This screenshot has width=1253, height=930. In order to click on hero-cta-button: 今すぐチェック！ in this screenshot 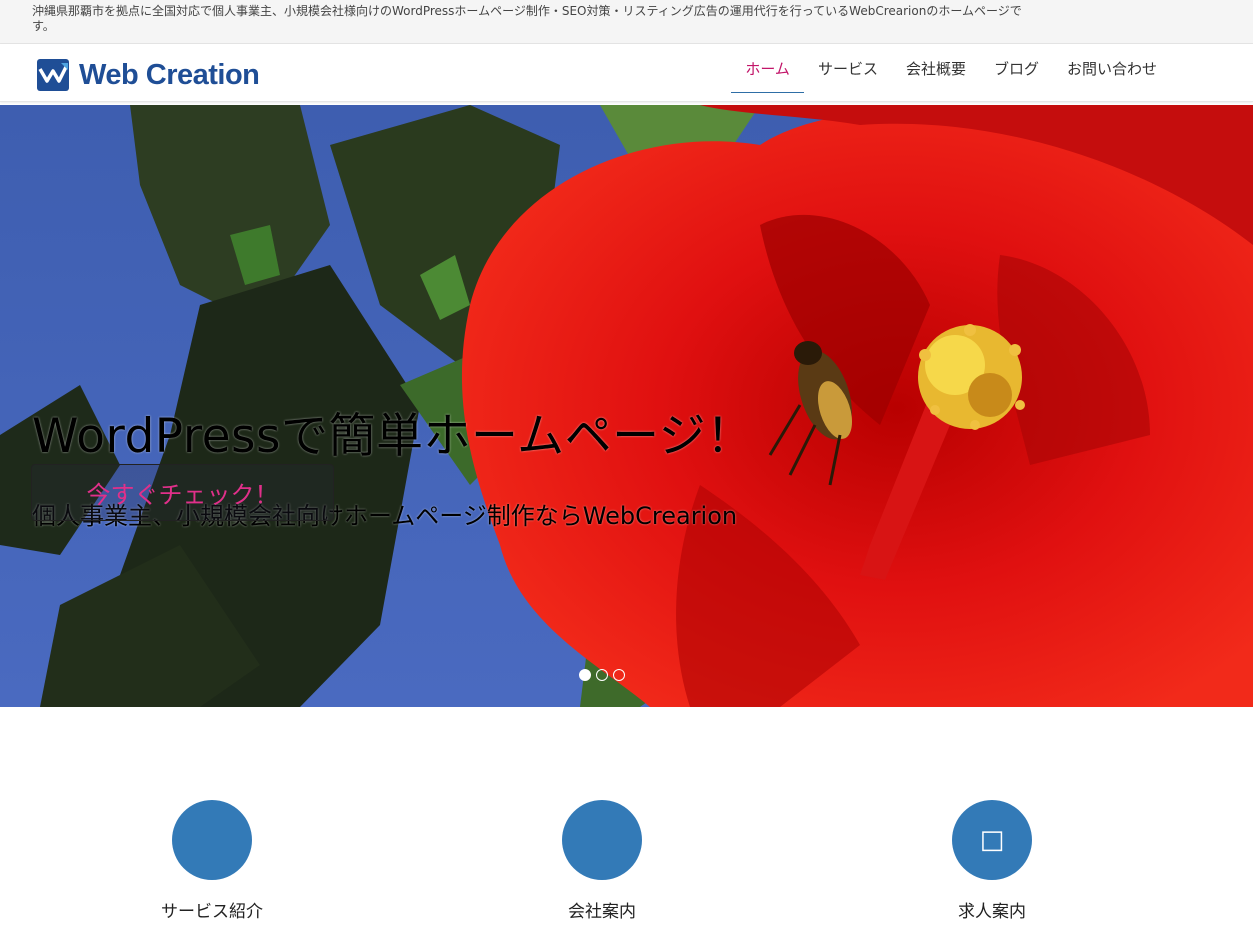, I will do `click(182, 492)`.